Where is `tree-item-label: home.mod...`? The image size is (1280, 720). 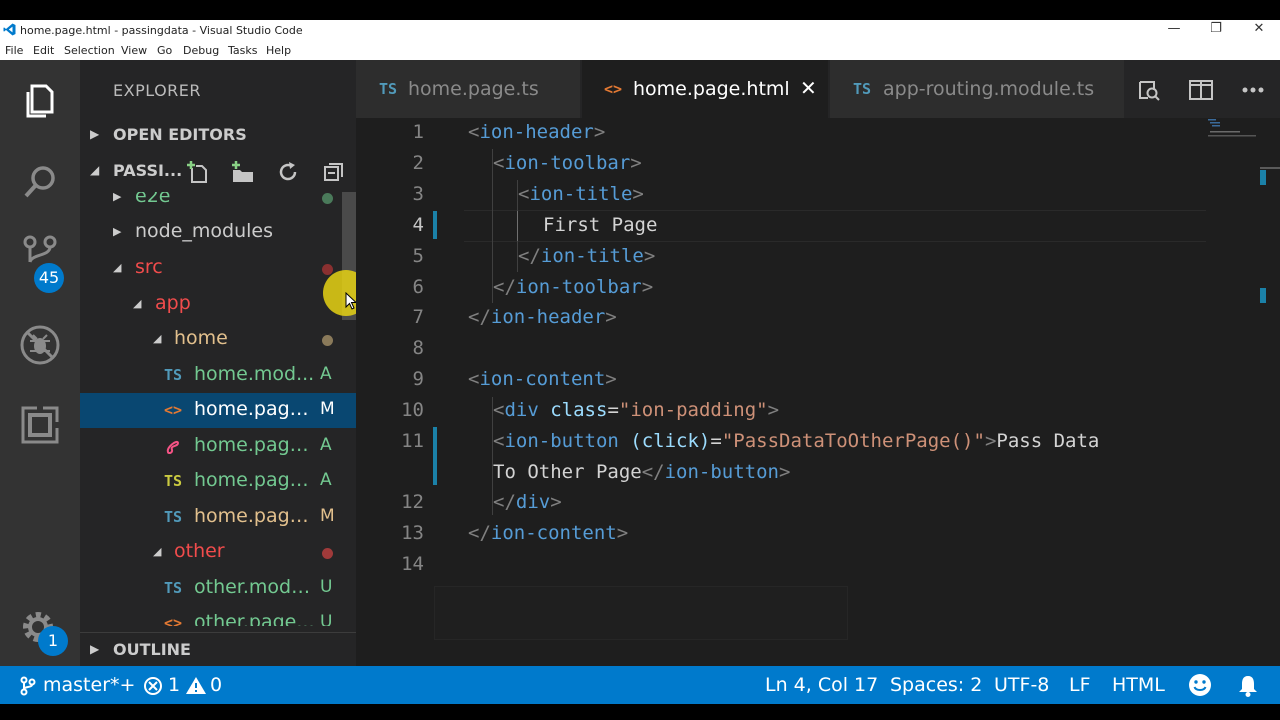
tree-item-label: home.mod... is located at coordinates (254, 374).